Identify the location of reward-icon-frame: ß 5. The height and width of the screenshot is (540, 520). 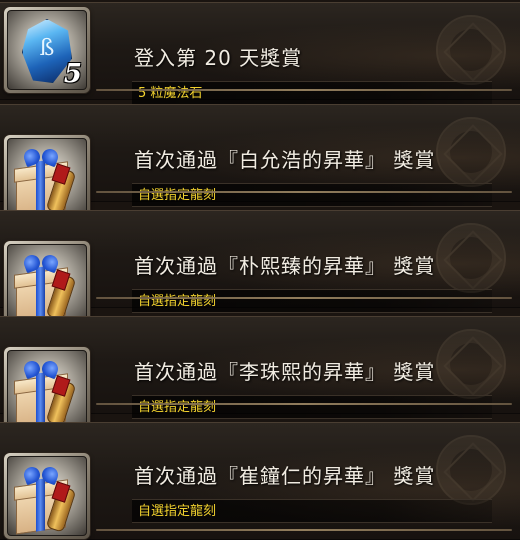
(47, 50).